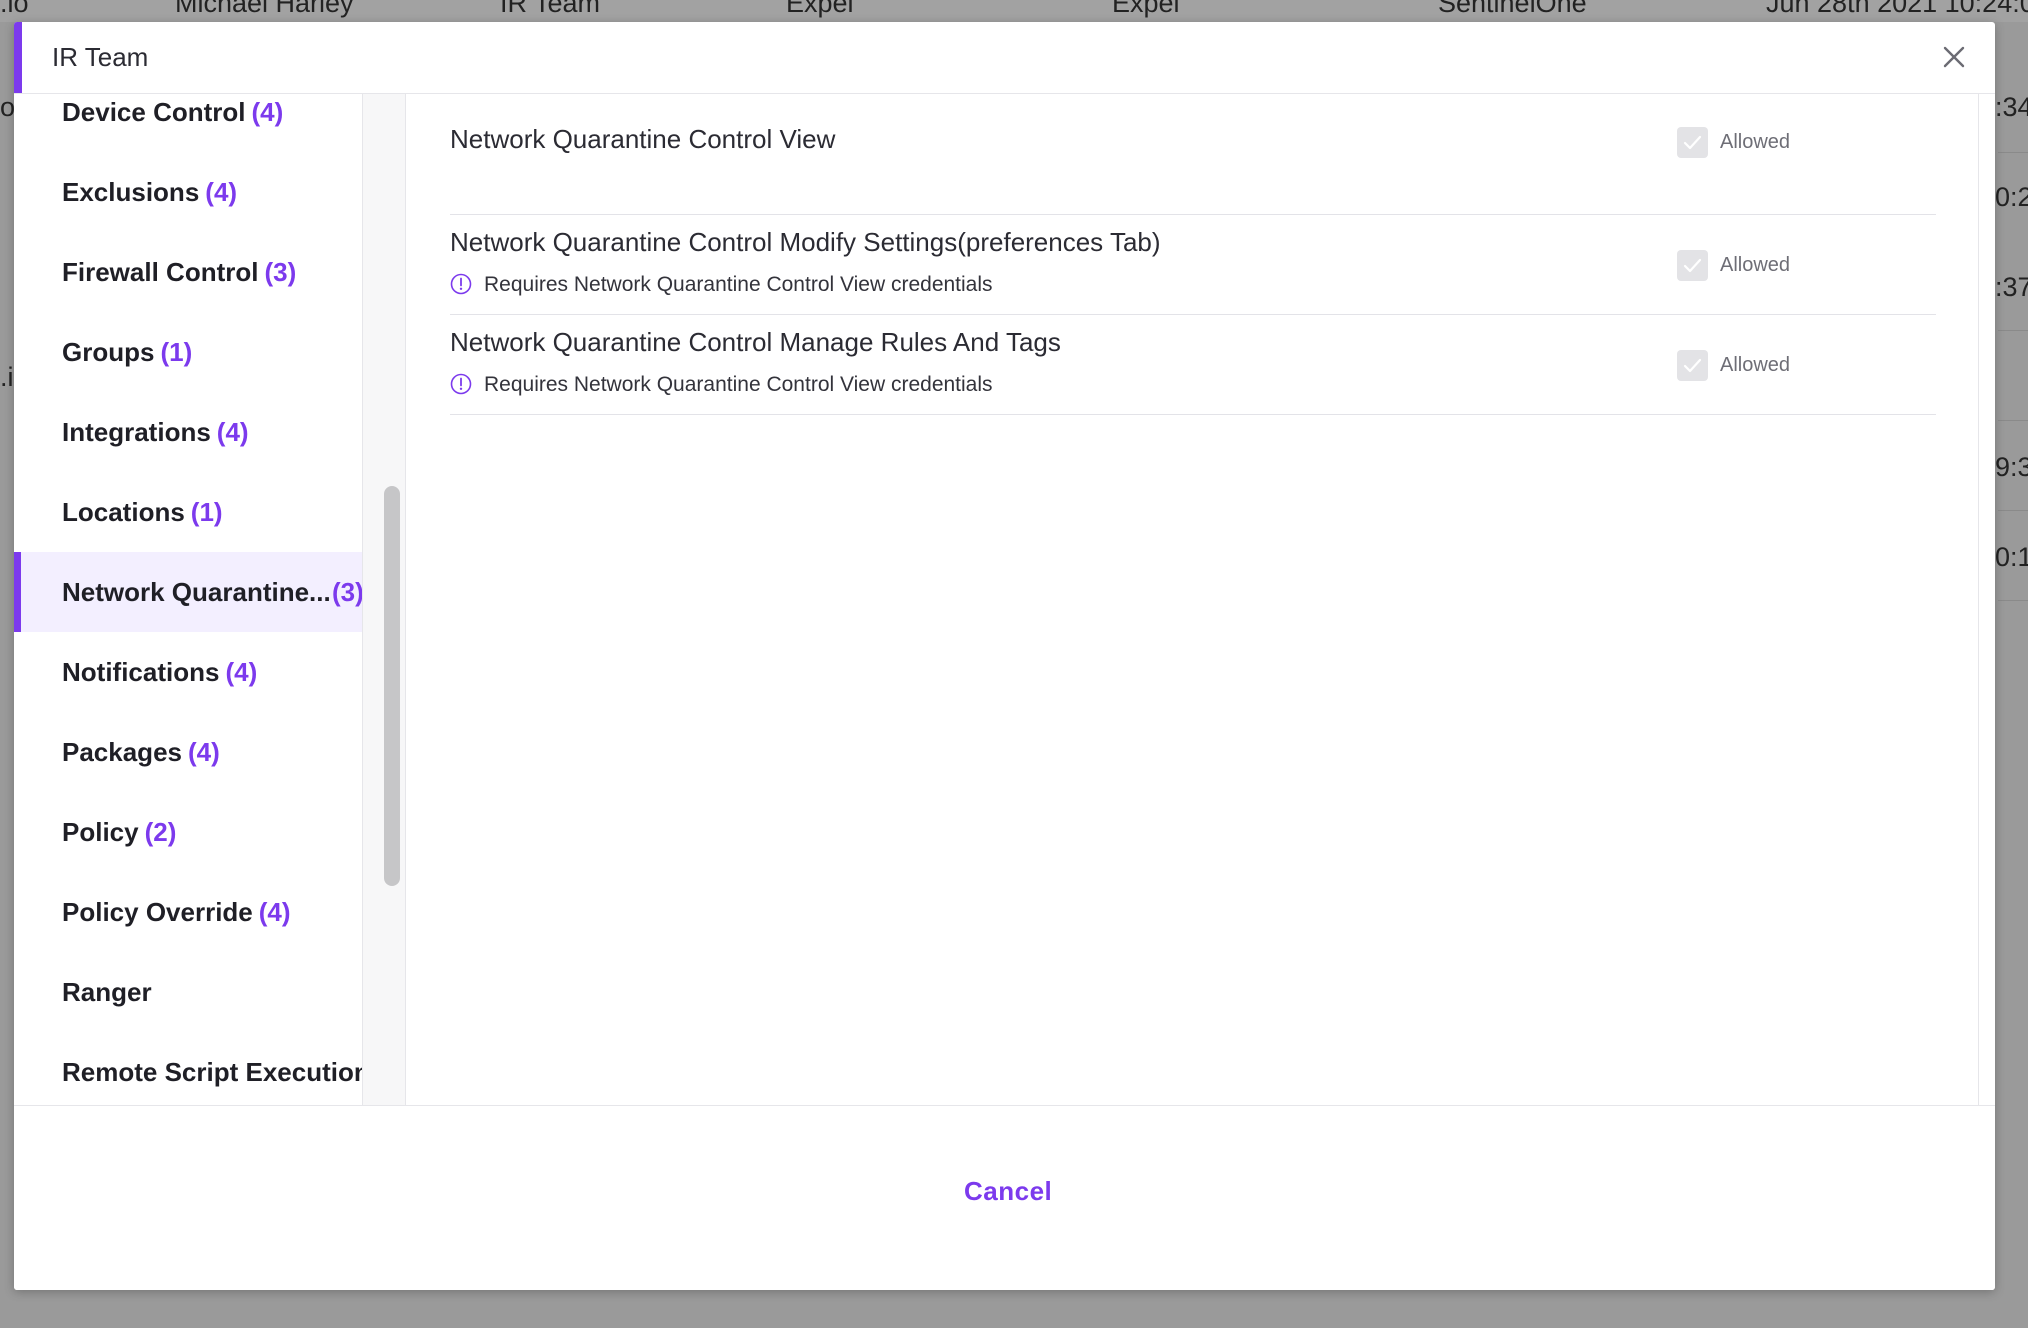 The height and width of the screenshot is (1328, 2028). What do you see at coordinates (123, 512) in the screenshot?
I see `sidebar-item-label: Locations` at bounding box center [123, 512].